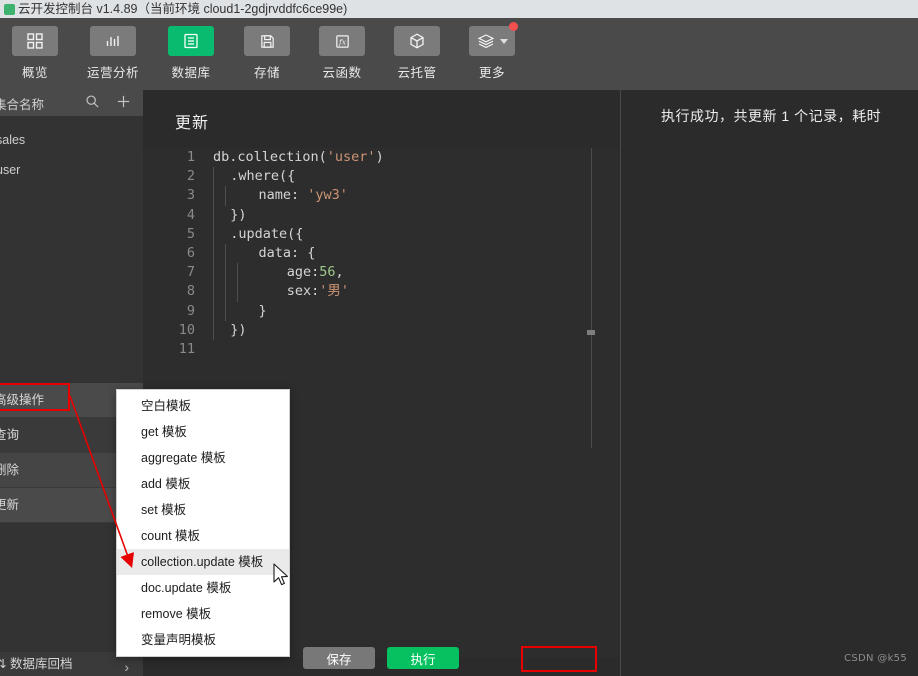  Describe the element at coordinates (113, 41) in the screenshot. I see `bar-chart-icon` at that location.